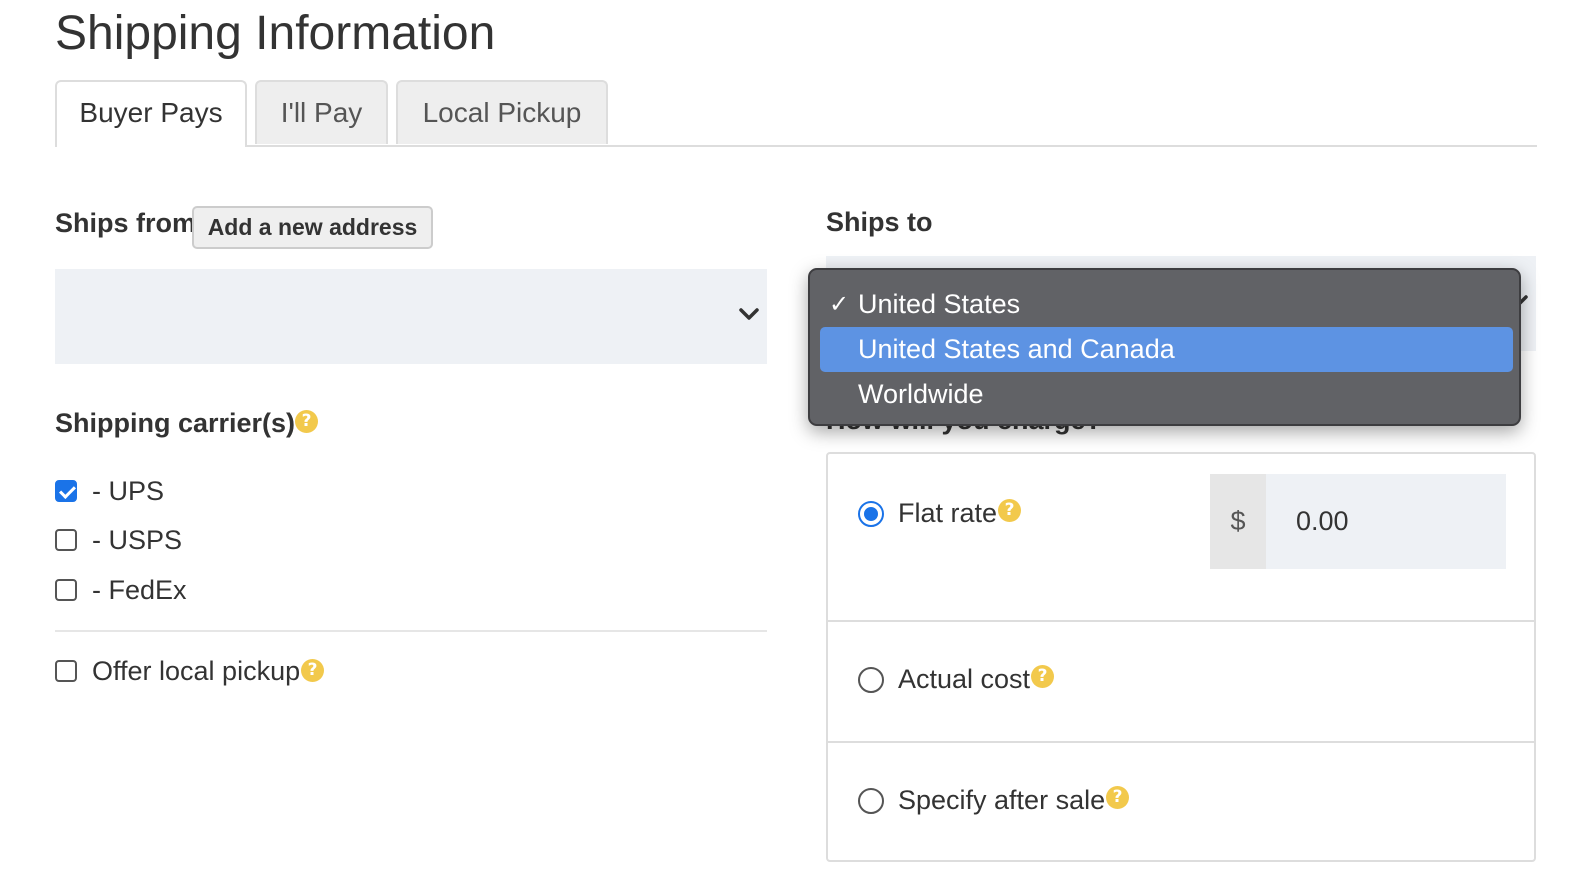 This screenshot has height=894, width=1584. Describe the element at coordinates (275, 33) in the screenshot. I see `page-title: Shipping Information` at that location.